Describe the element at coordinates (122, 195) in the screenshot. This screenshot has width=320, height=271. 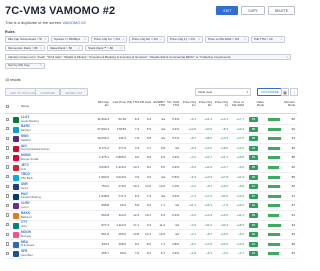
I see `cell-price: 771.5` at that location.